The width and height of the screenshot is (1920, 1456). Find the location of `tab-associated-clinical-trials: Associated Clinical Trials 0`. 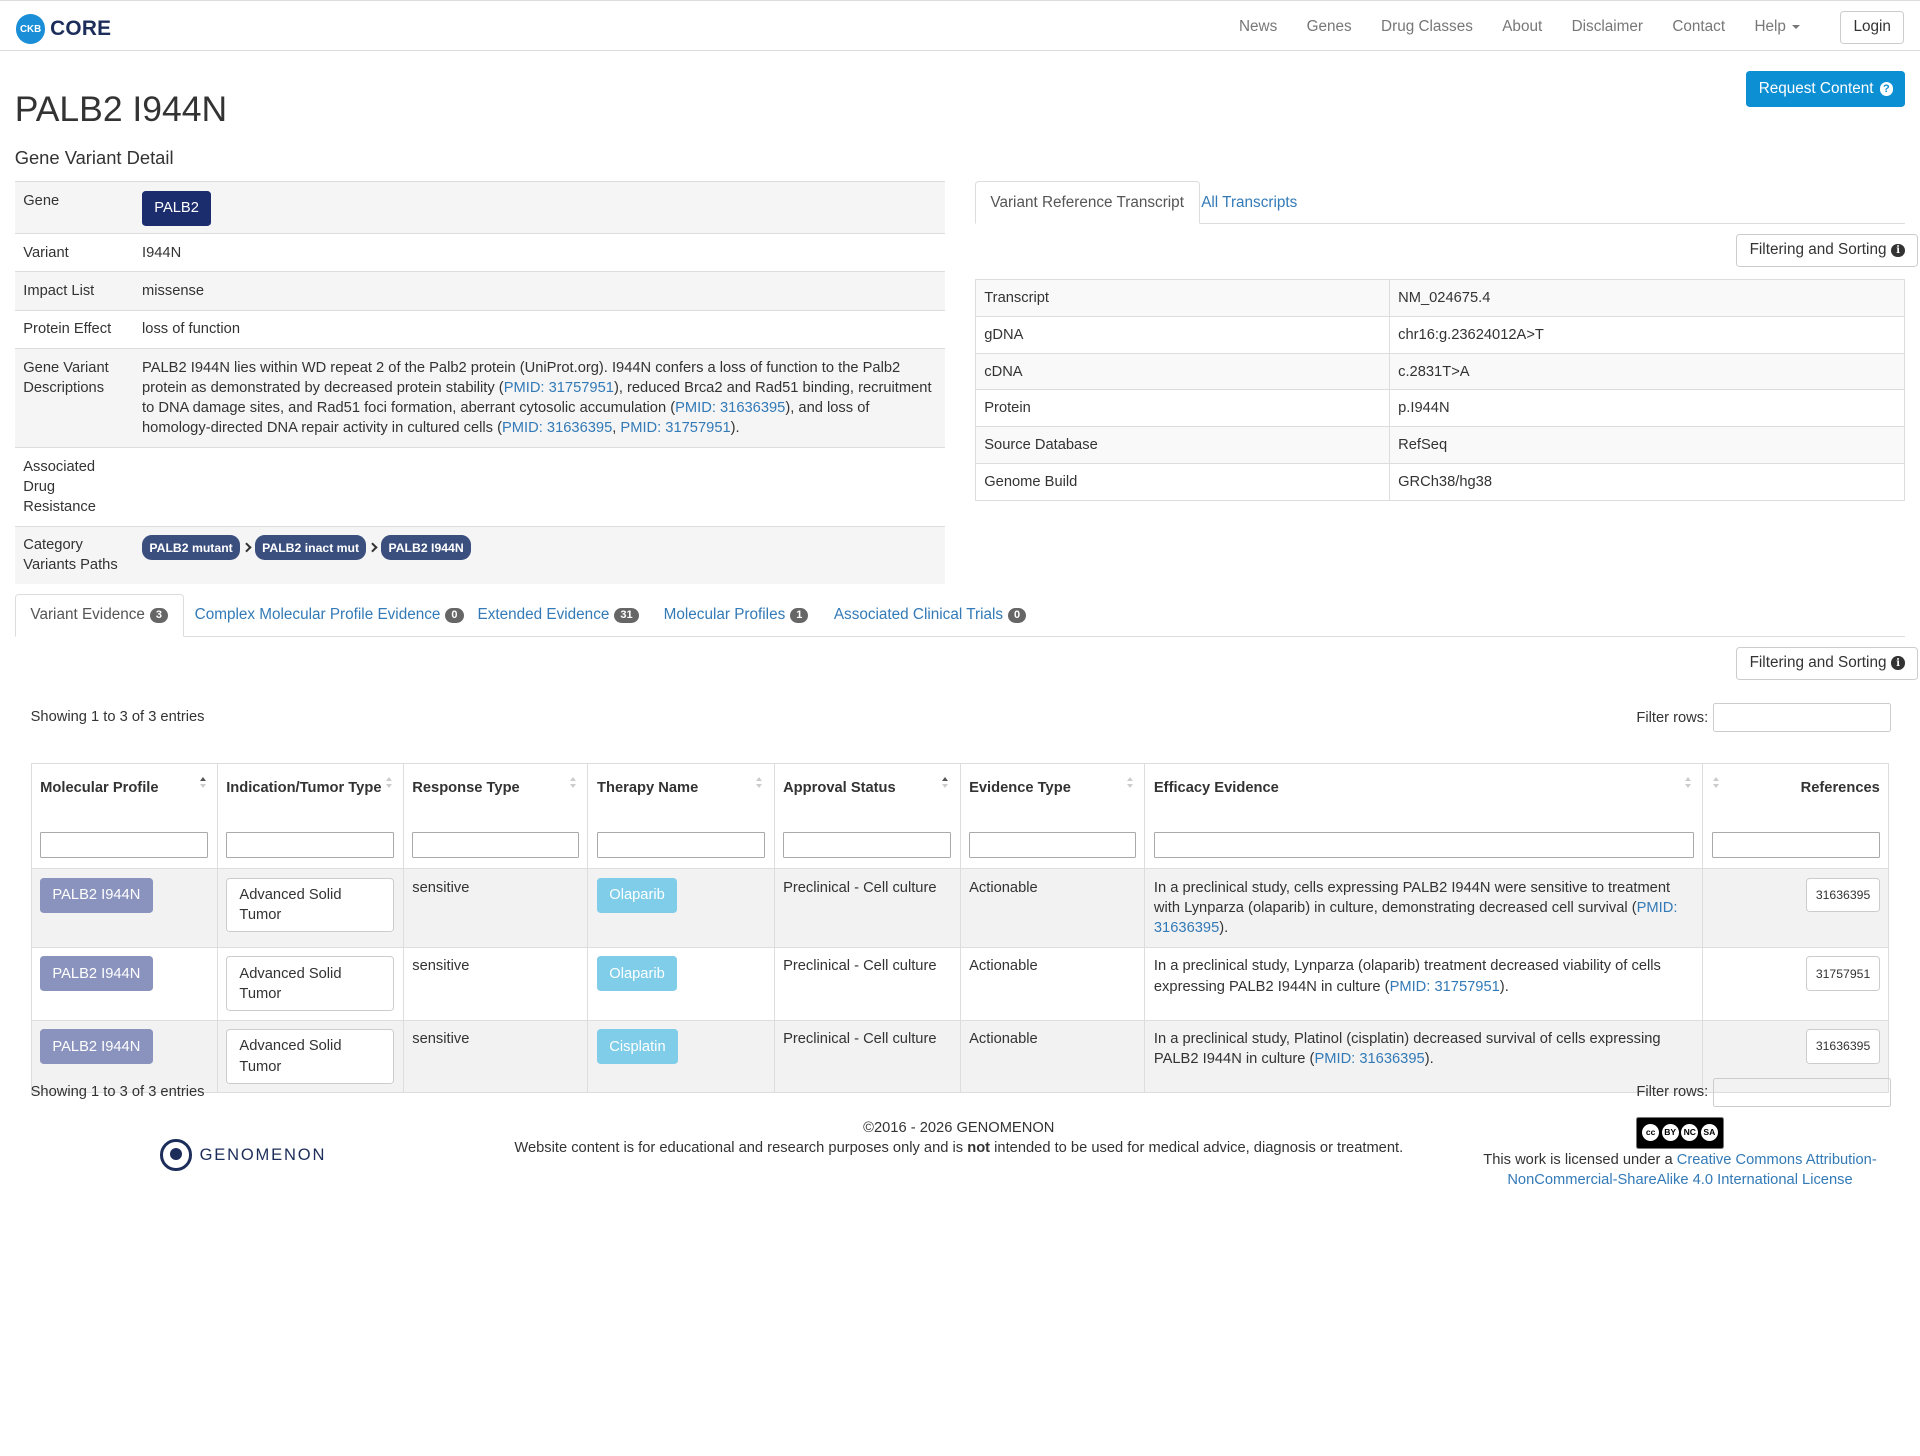

tab-associated-clinical-trials: Associated Clinical Trials 0 is located at coordinates (930, 615).